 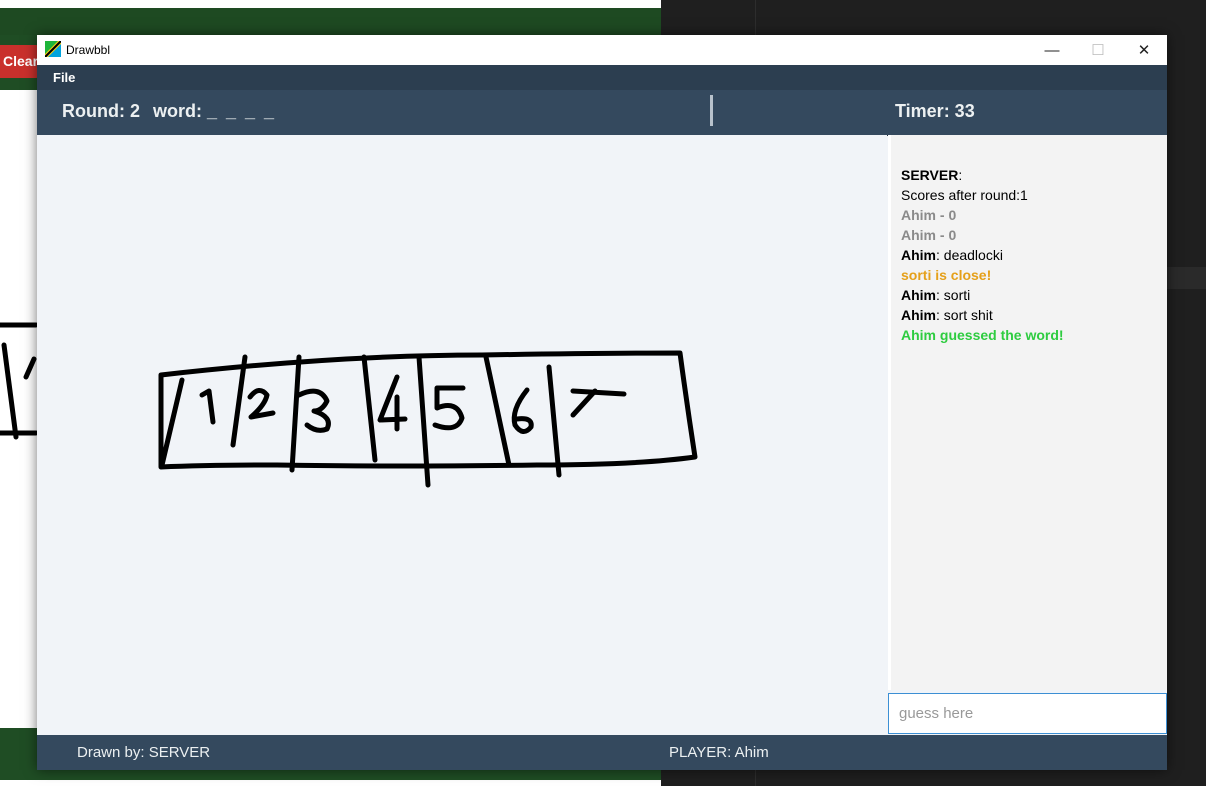 I want to click on guess-input, so click(x=1027, y=713).